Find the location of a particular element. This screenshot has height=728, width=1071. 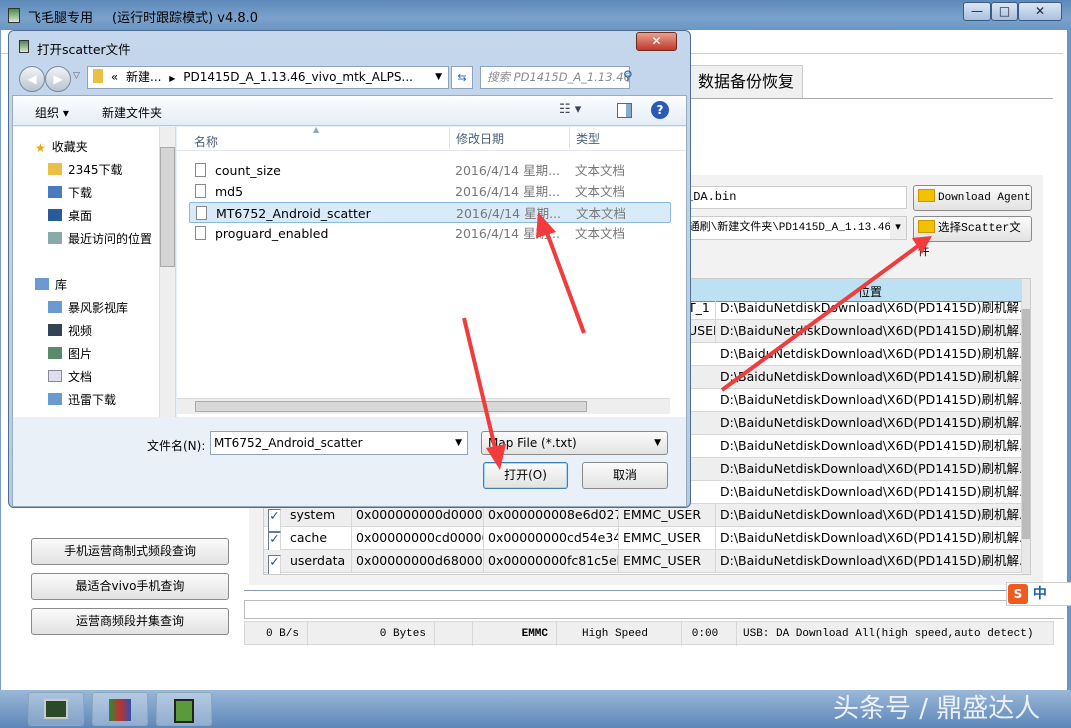

taskbar-app-winrar is located at coordinates (120, 709).